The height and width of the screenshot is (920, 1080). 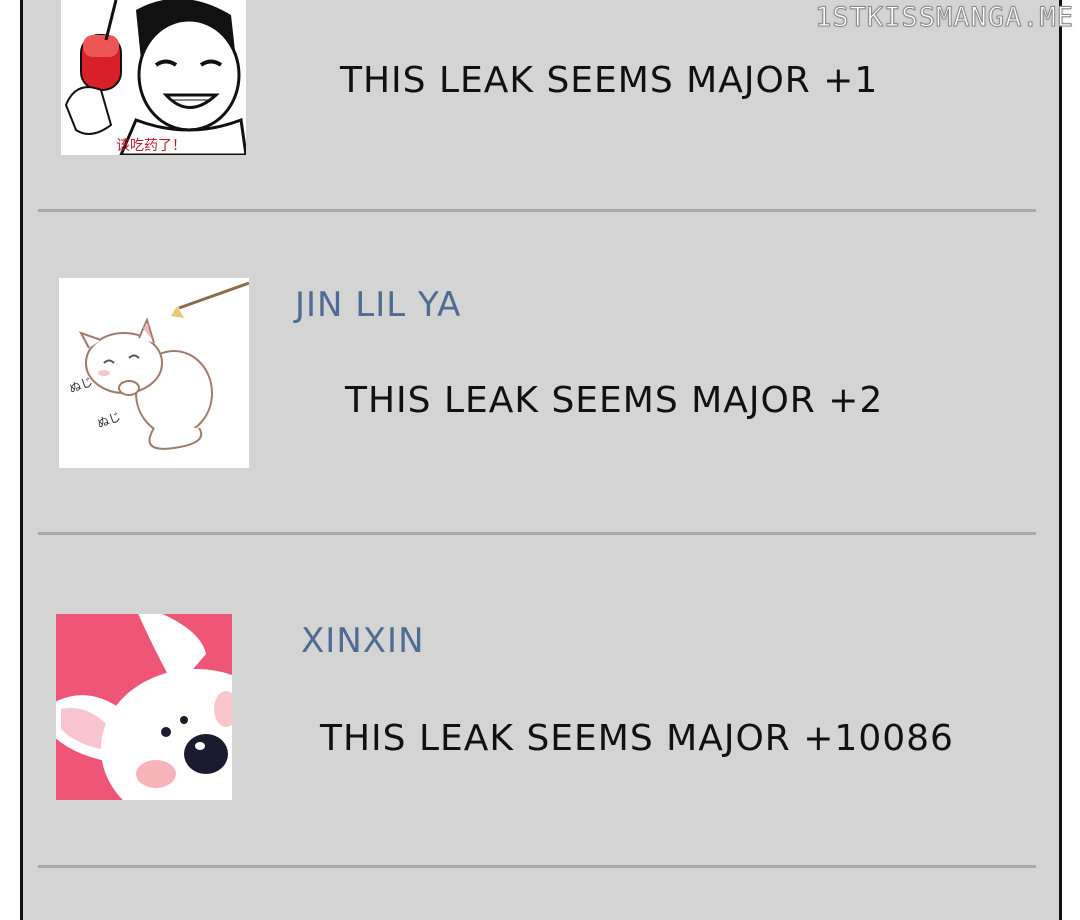 What do you see at coordinates (144, 707) in the screenshot?
I see `pink-bunny-avatar-icon` at bounding box center [144, 707].